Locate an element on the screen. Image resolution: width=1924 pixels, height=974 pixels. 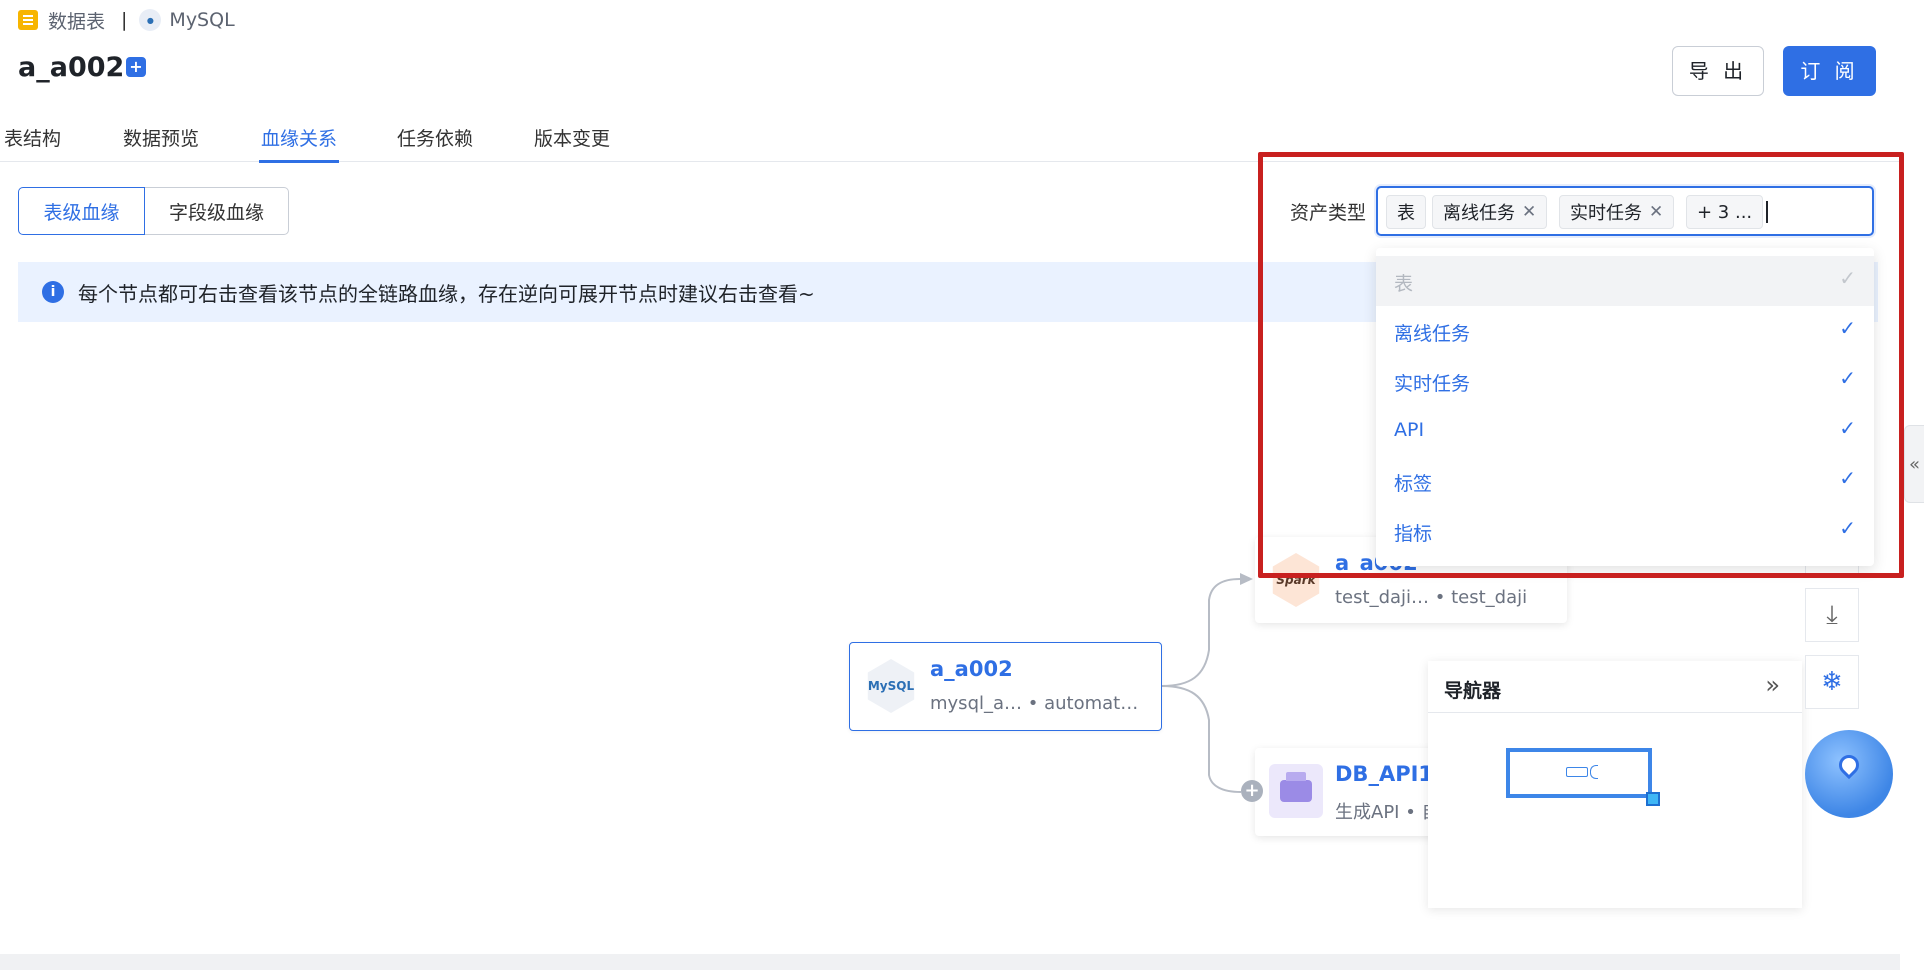
info-text: 每个节点都可右击查看该节点的全链路血缘，存在逆向可展开节点时建议右击查看~ is located at coordinates (446, 293).